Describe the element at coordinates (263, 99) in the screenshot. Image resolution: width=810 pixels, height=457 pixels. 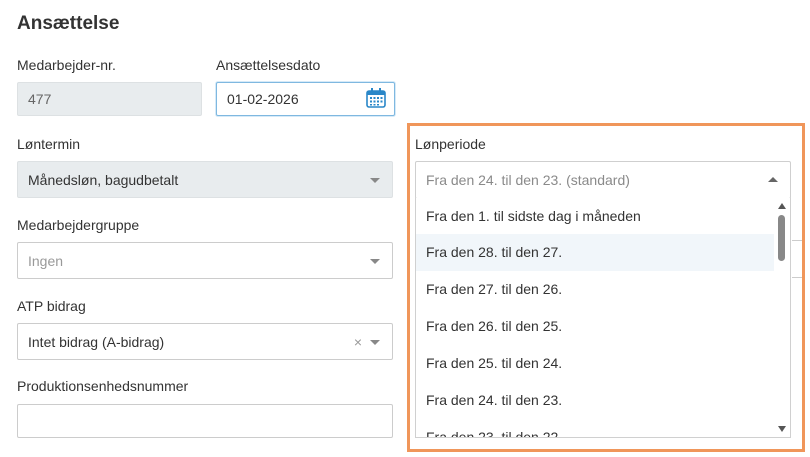
I see `employment-date-value: 01-02-2026` at that location.